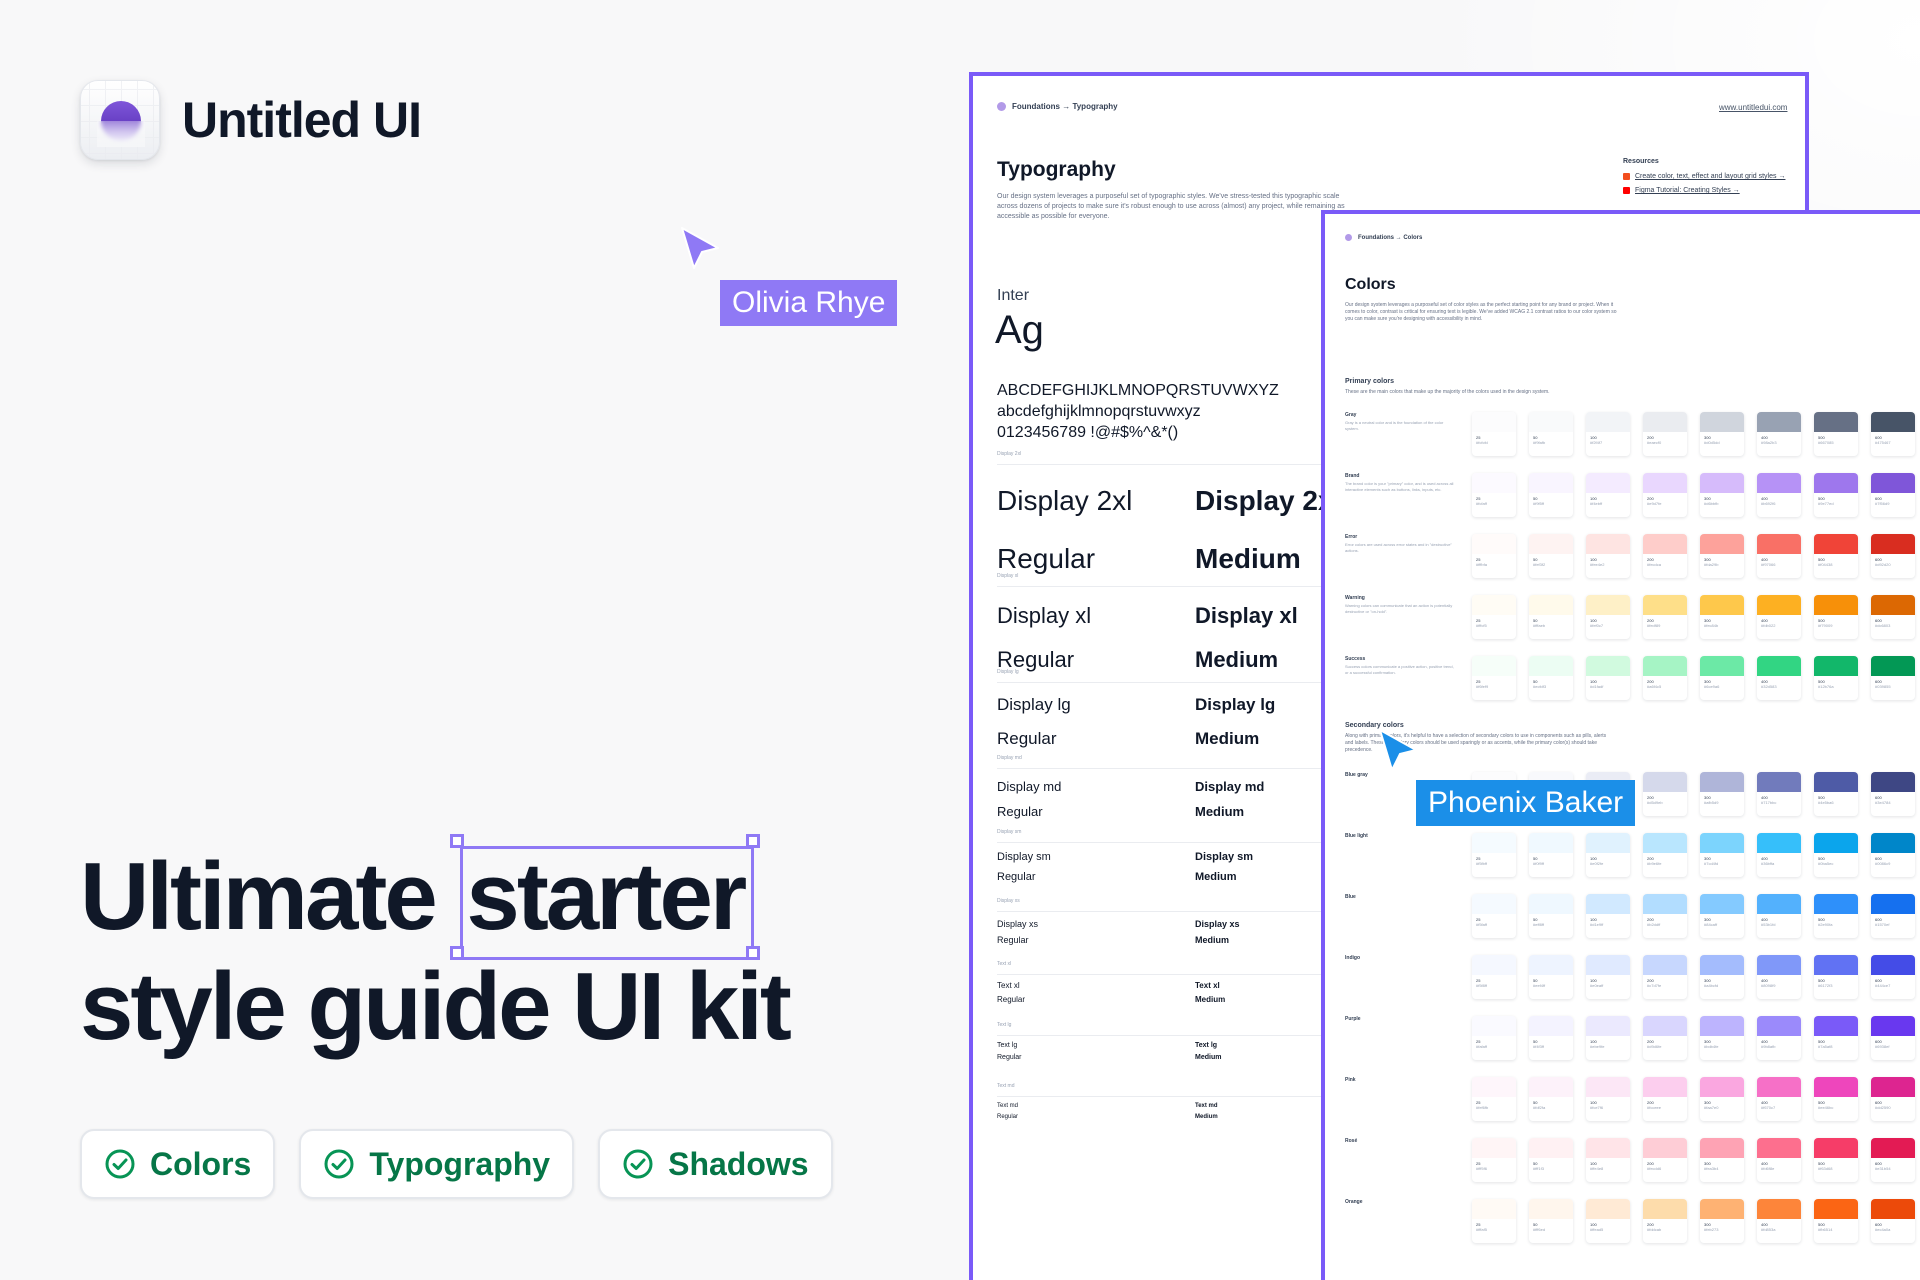 The width and height of the screenshot is (1920, 1280). What do you see at coordinates (1836, 495) in the screenshot?
I see `color-swatch: 500 #9e77ed` at bounding box center [1836, 495].